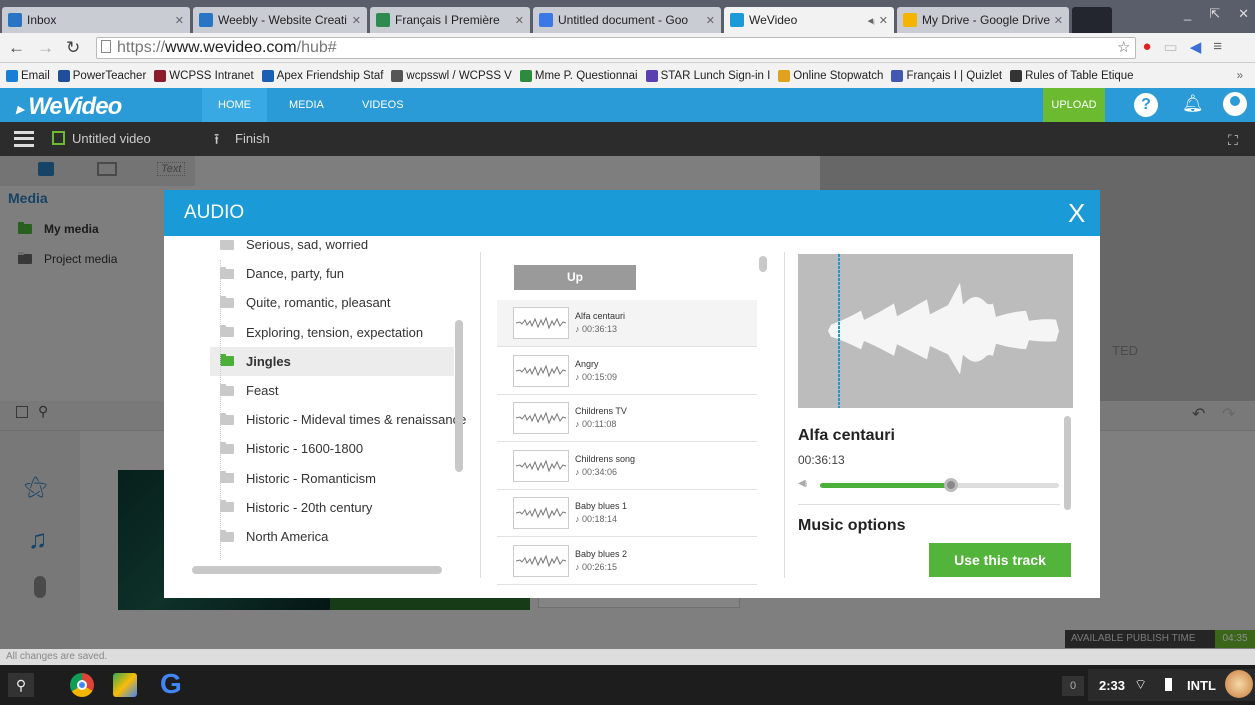 Image resolution: width=1255 pixels, height=705 pixels. What do you see at coordinates (1243, 14) in the screenshot?
I see `close-window-icon: ✕` at bounding box center [1243, 14].